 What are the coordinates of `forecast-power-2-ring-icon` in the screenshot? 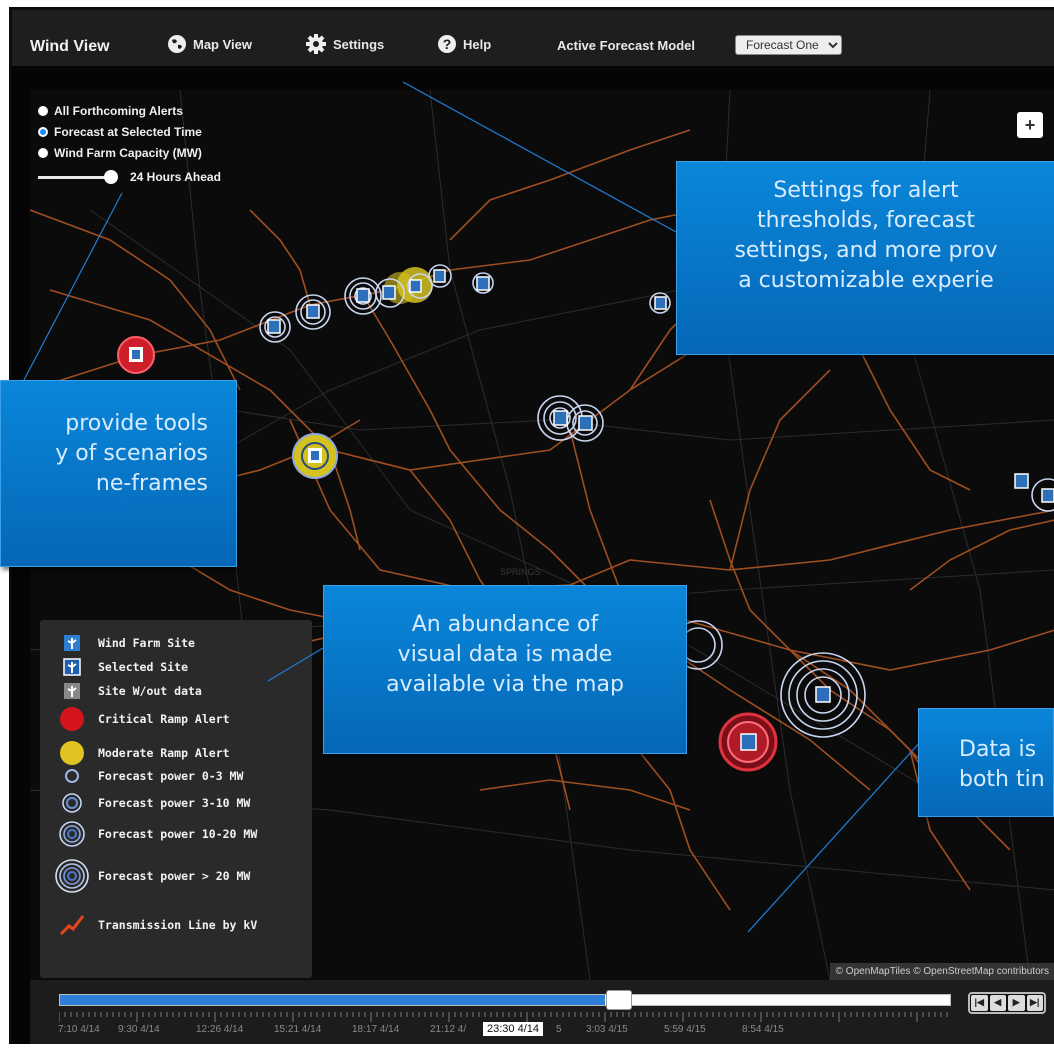 It's located at (72, 803).